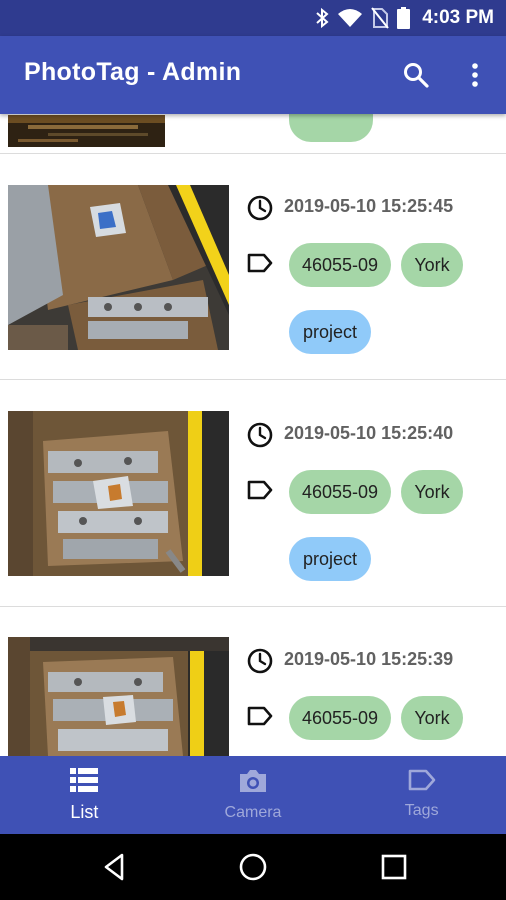  Describe the element at coordinates (253, 781) in the screenshot. I see `camera-icon` at that location.